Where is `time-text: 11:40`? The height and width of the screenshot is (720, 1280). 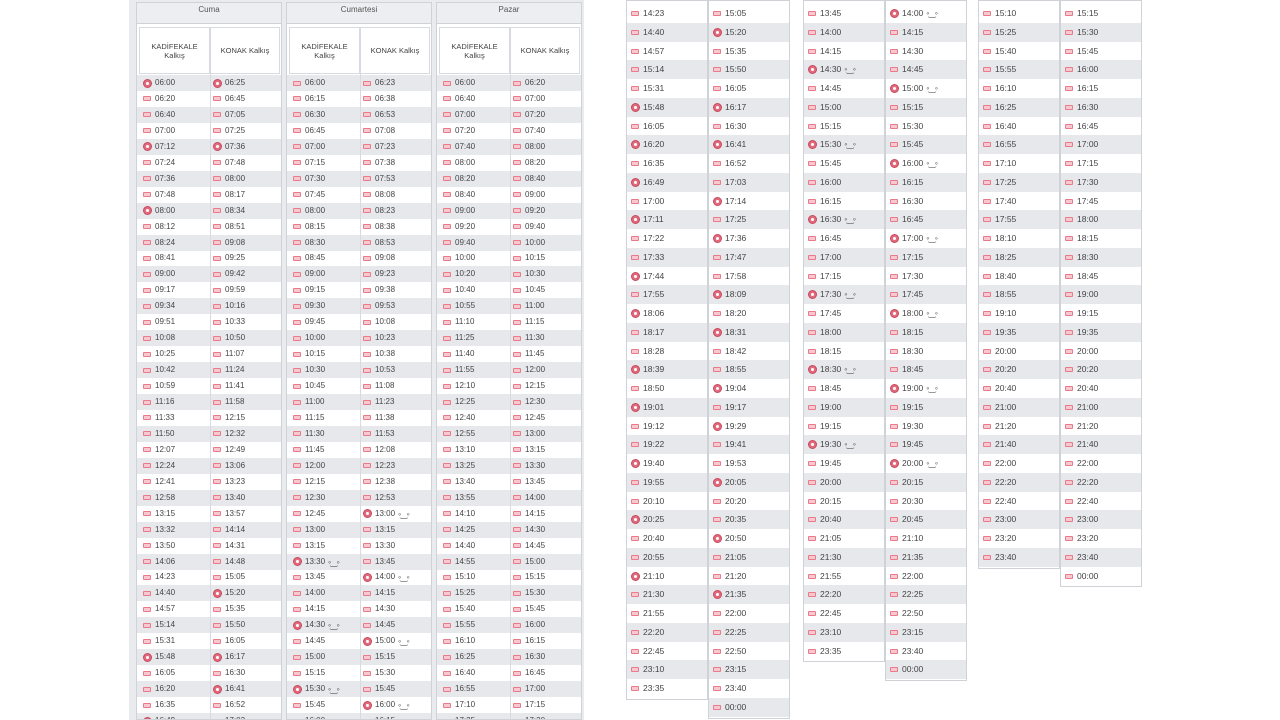
time-text: 11:40 is located at coordinates (465, 354).